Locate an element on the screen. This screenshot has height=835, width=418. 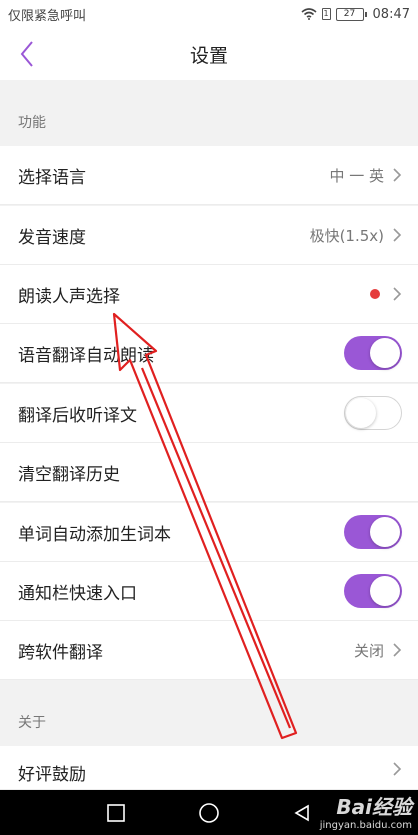
nav-back-button is located at coordinates (302, 813).